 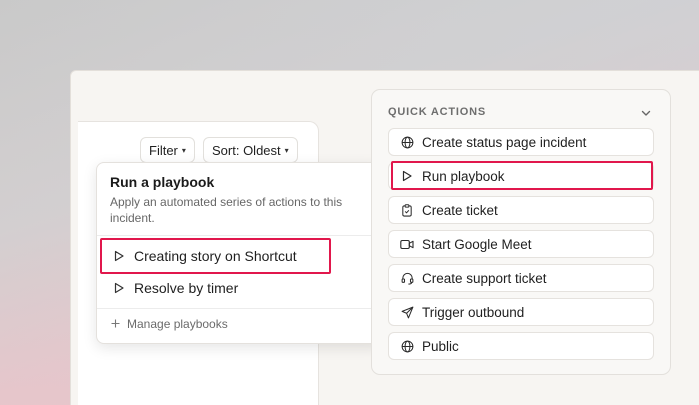 I want to click on filter-button: Filter ▾, so click(x=167, y=150).